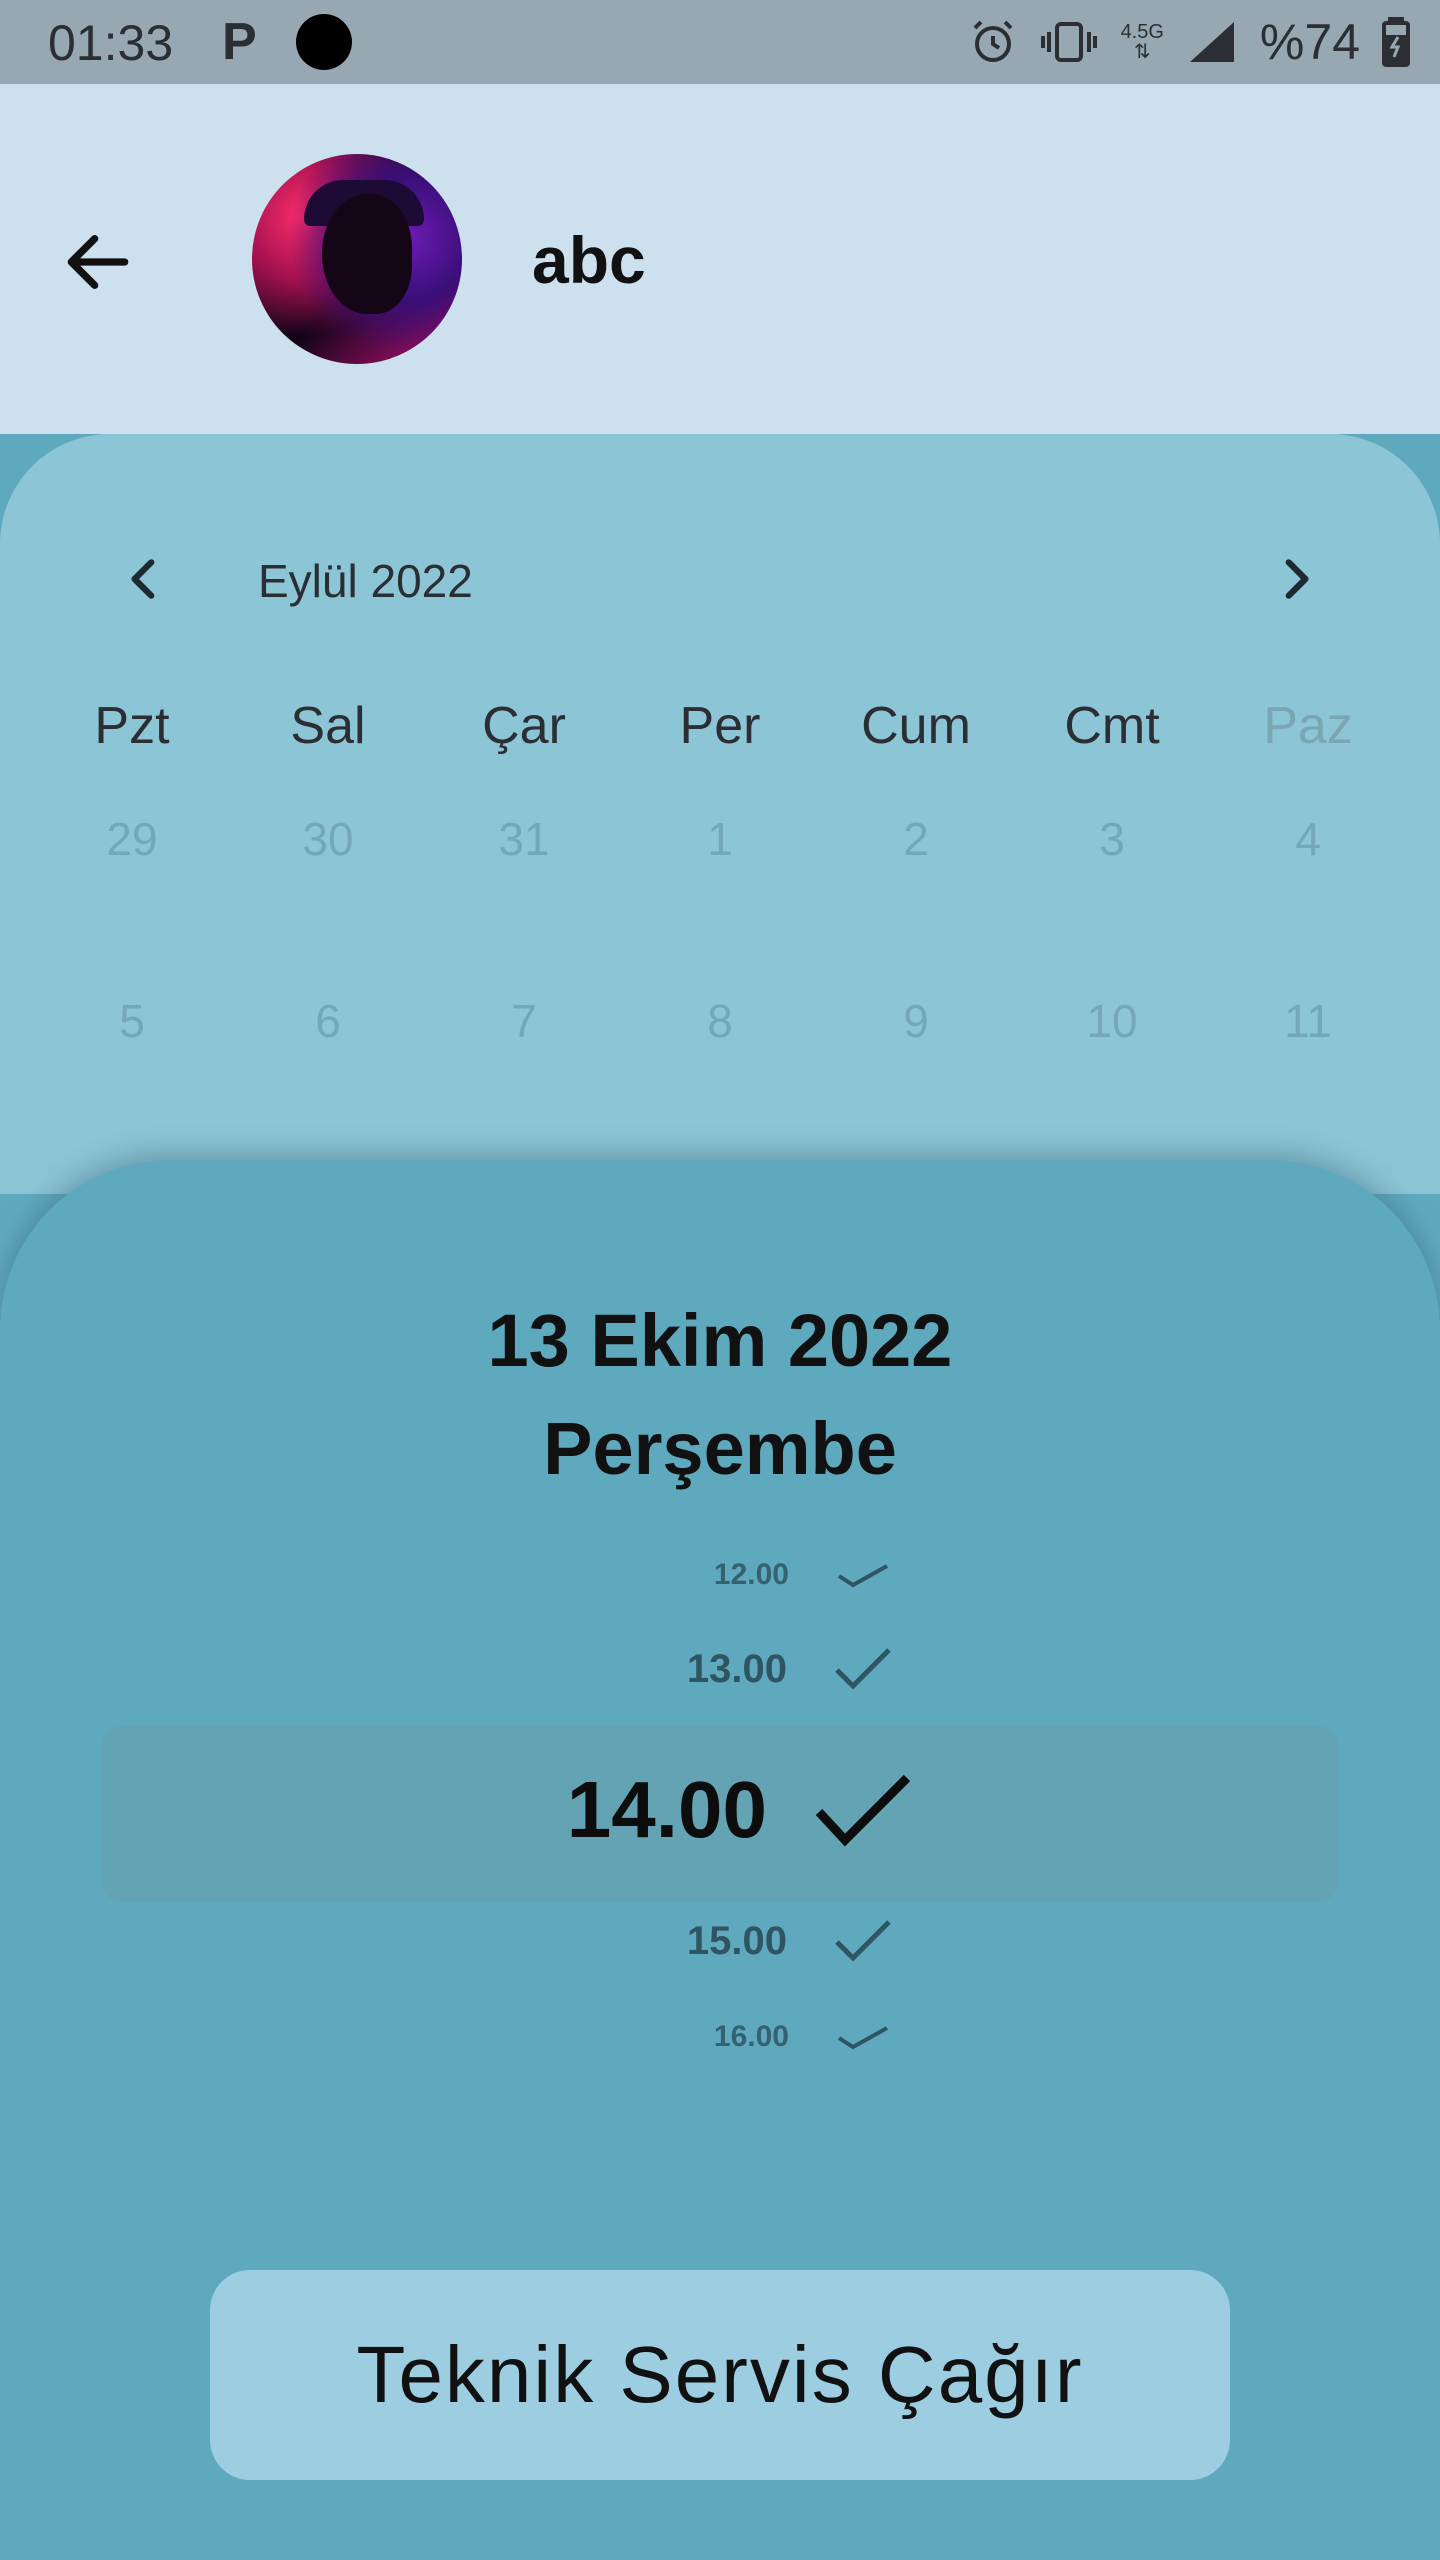 The image size is (1440, 2560). Describe the element at coordinates (328, 726) in the screenshot. I see `weekday-label: Sal` at that location.